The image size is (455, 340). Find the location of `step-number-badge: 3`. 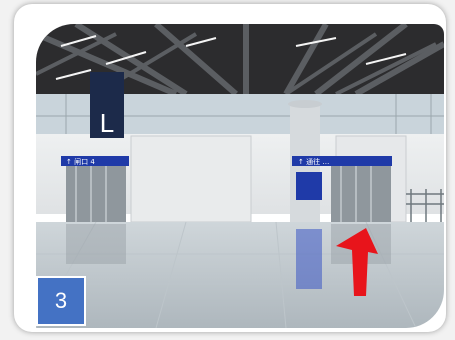

step-number-badge: 3 is located at coordinates (61, 301).